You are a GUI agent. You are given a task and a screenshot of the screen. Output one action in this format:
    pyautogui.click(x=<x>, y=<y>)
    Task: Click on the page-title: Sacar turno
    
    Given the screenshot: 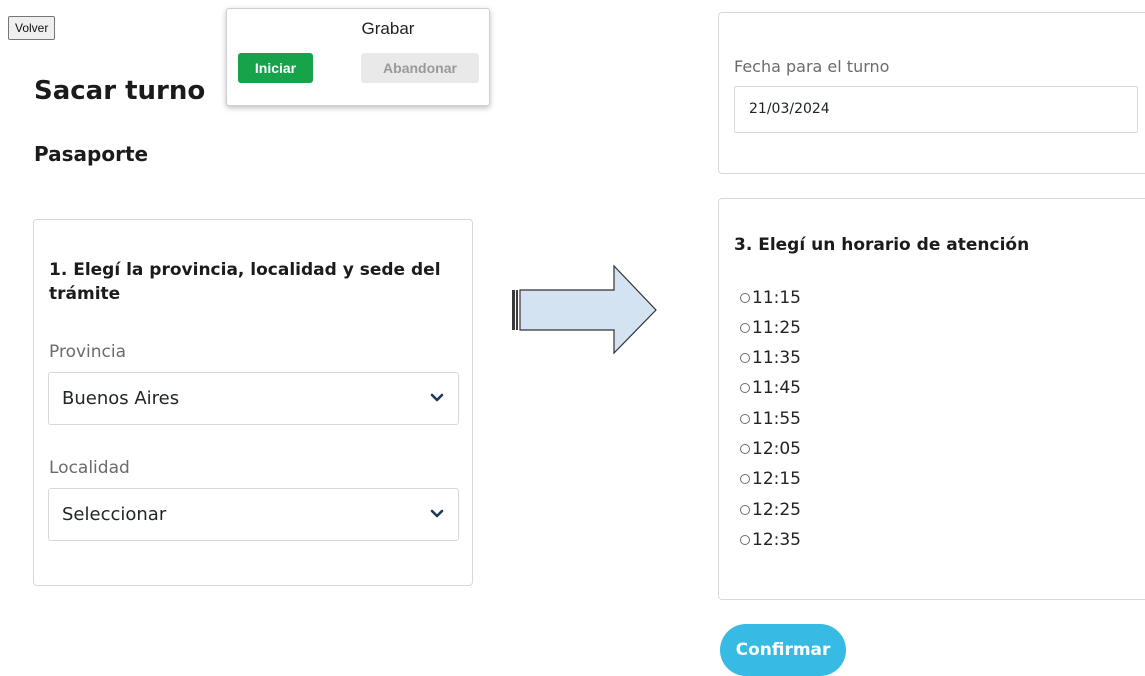 What is the action you would take?
    pyautogui.click(x=120, y=91)
    